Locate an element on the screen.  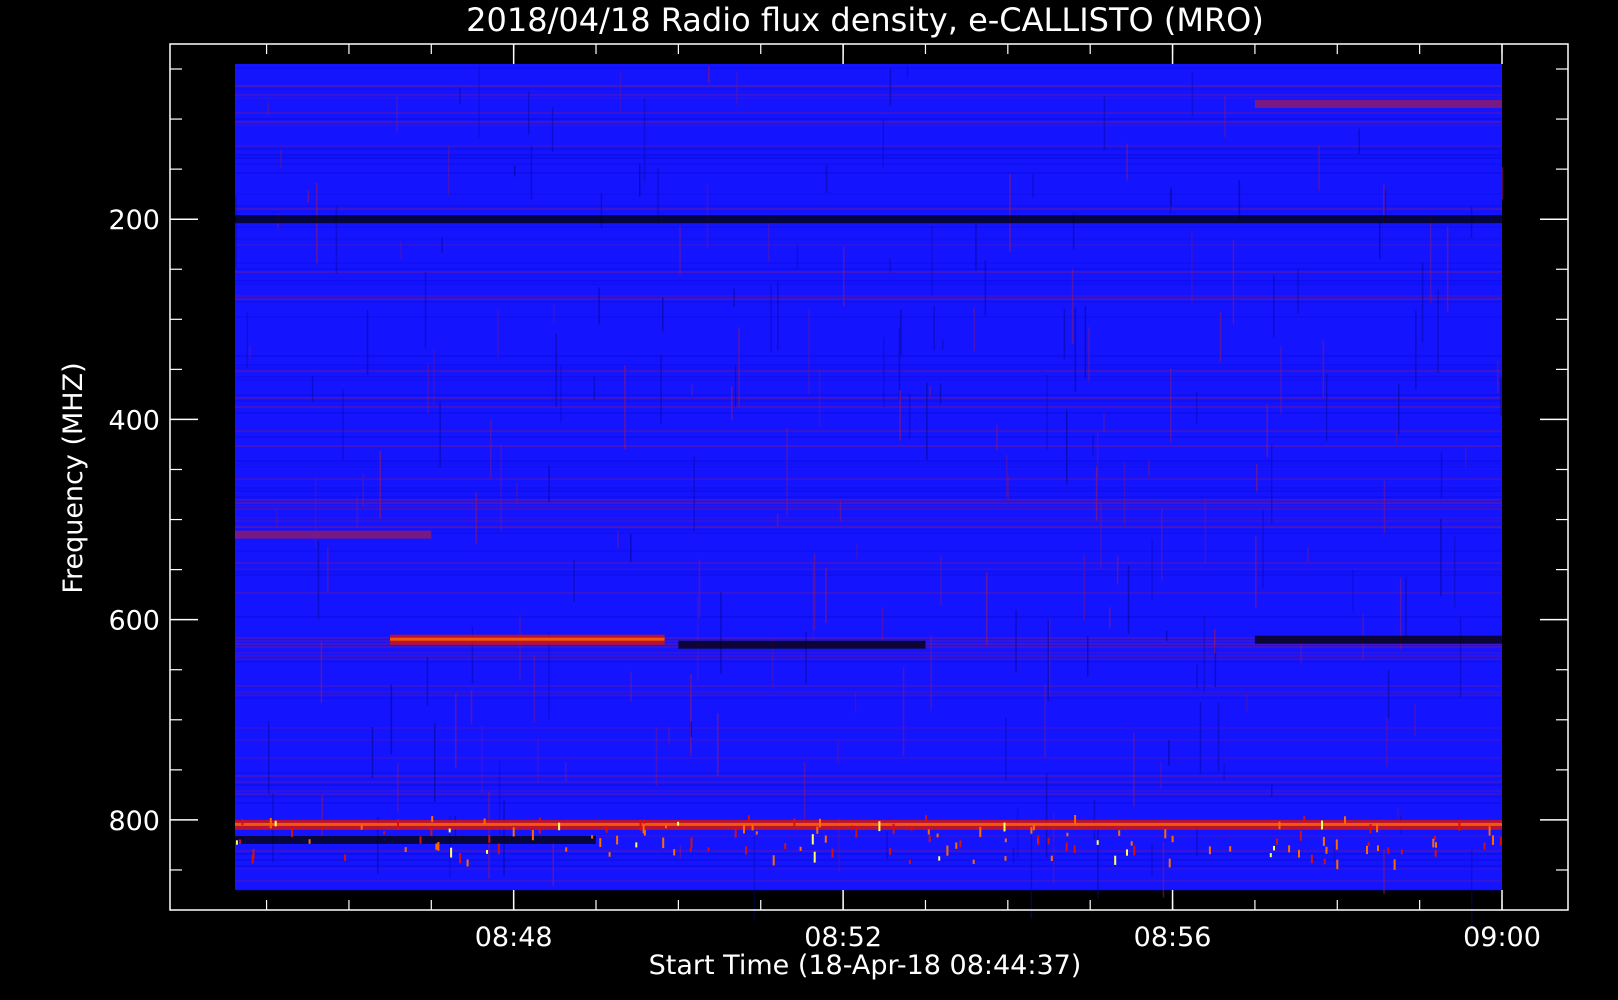
y-tick-label: 600 is located at coordinates (134, 621).